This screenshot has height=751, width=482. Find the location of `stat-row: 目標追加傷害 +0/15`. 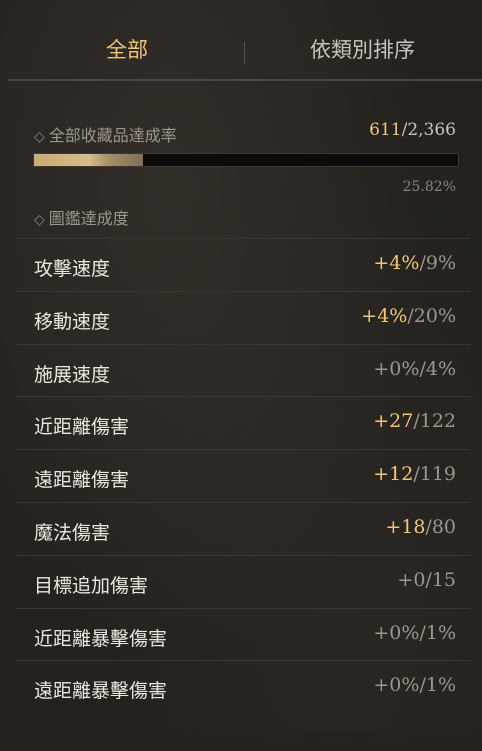

stat-row: 目標追加傷害 +0/15 is located at coordinates (243, 581).